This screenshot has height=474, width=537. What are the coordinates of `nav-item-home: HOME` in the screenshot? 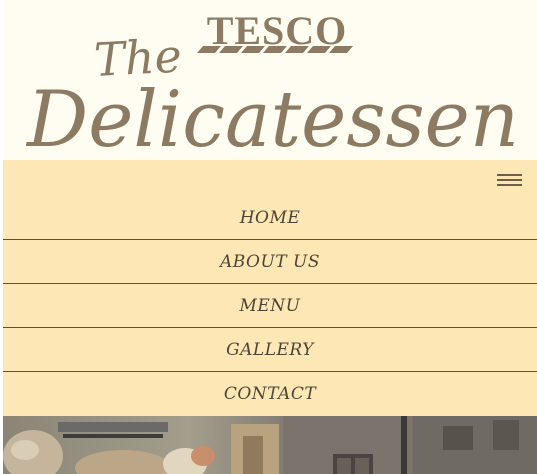 It's located at (270, 218).